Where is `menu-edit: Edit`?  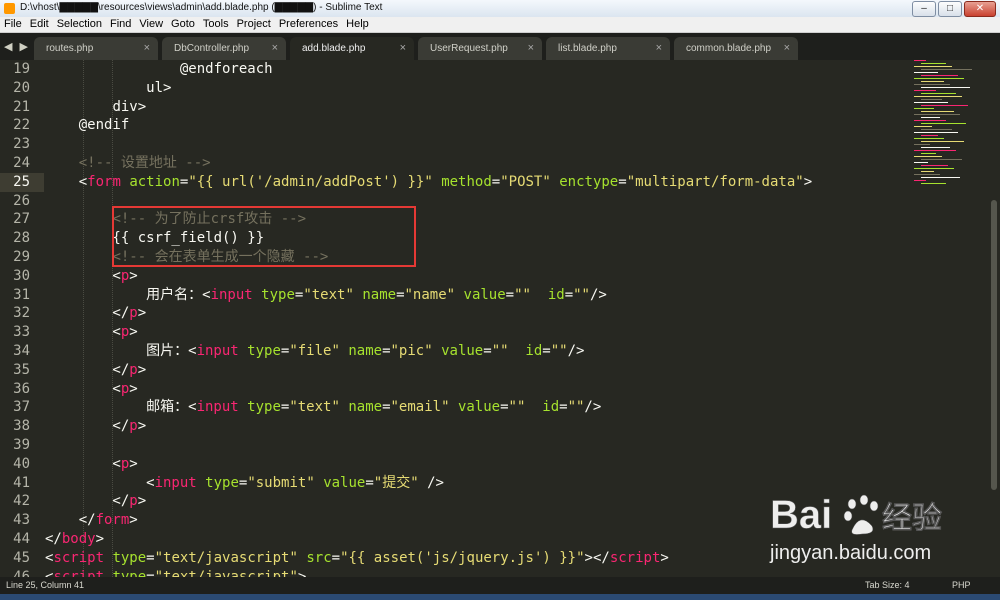
menu-edit: Edit is located at coordinates (39, 24).